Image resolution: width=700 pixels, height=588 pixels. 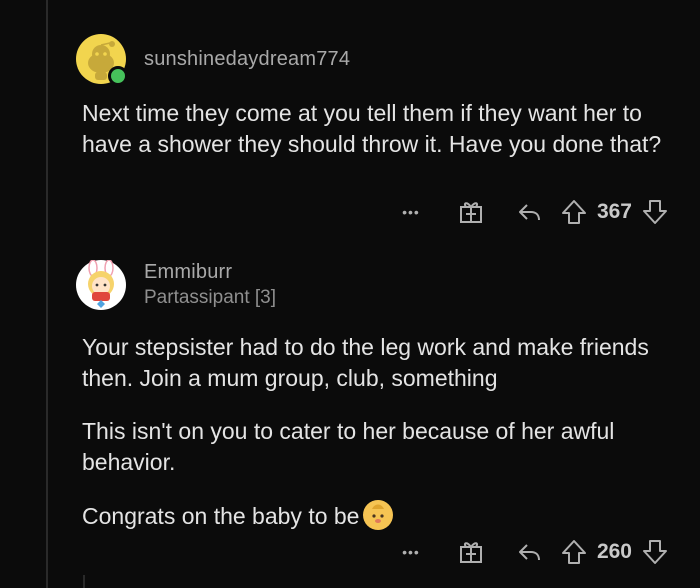 What do you see at coordinates (210, 297) in the screenshot?
I see `user-flair: Partassipant [3]` at bounding box center [210, 297].